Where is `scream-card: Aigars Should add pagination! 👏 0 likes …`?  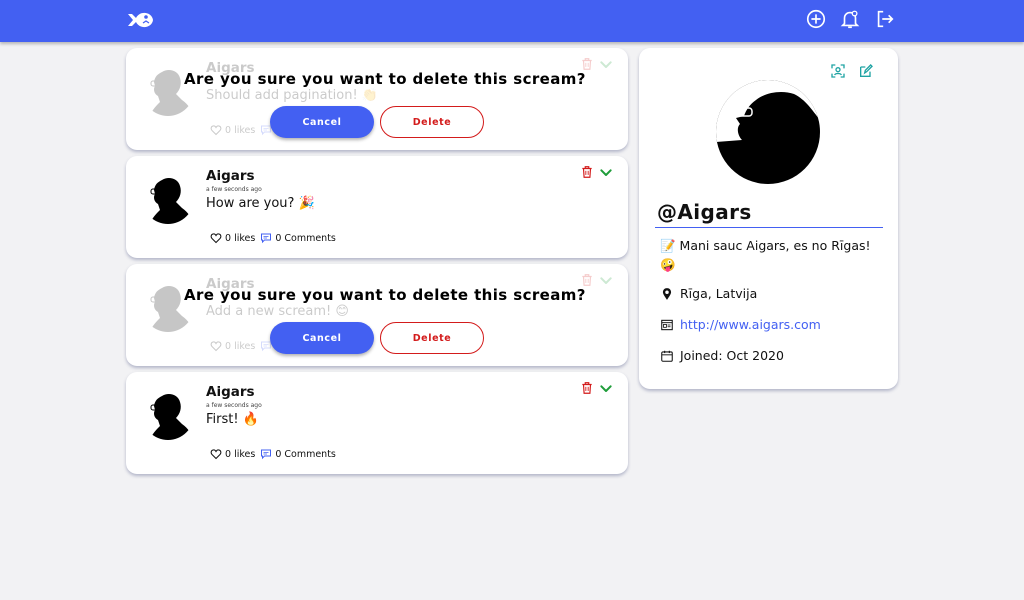 scream-card: Aigars Should add pagination! 👏 0 likes … is located at coordinates (377, 99).